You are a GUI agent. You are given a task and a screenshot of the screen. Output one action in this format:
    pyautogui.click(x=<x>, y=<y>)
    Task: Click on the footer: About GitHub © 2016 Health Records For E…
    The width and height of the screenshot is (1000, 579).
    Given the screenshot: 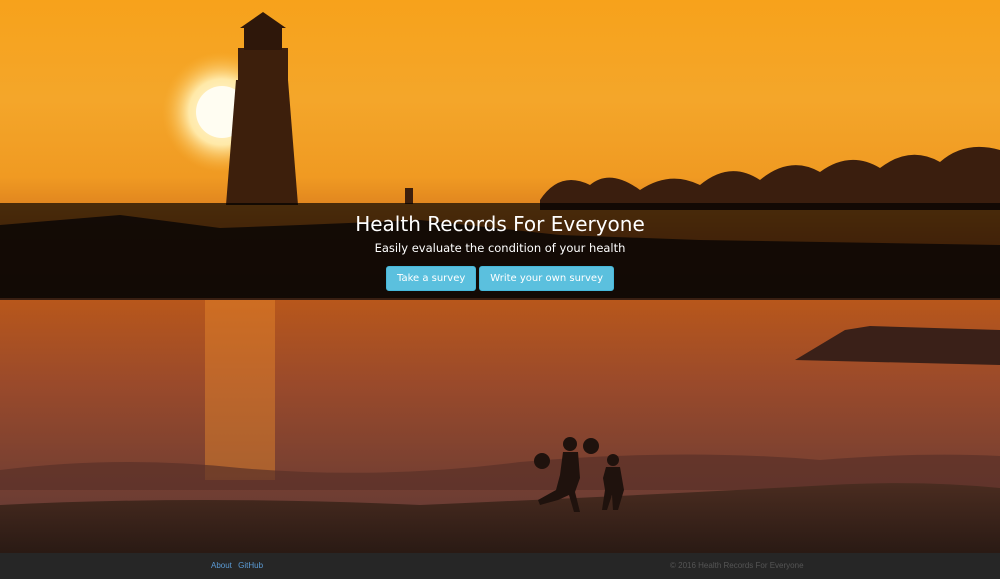 What is the action you would take?
    pyautogui.click(x=500, y=566)
    